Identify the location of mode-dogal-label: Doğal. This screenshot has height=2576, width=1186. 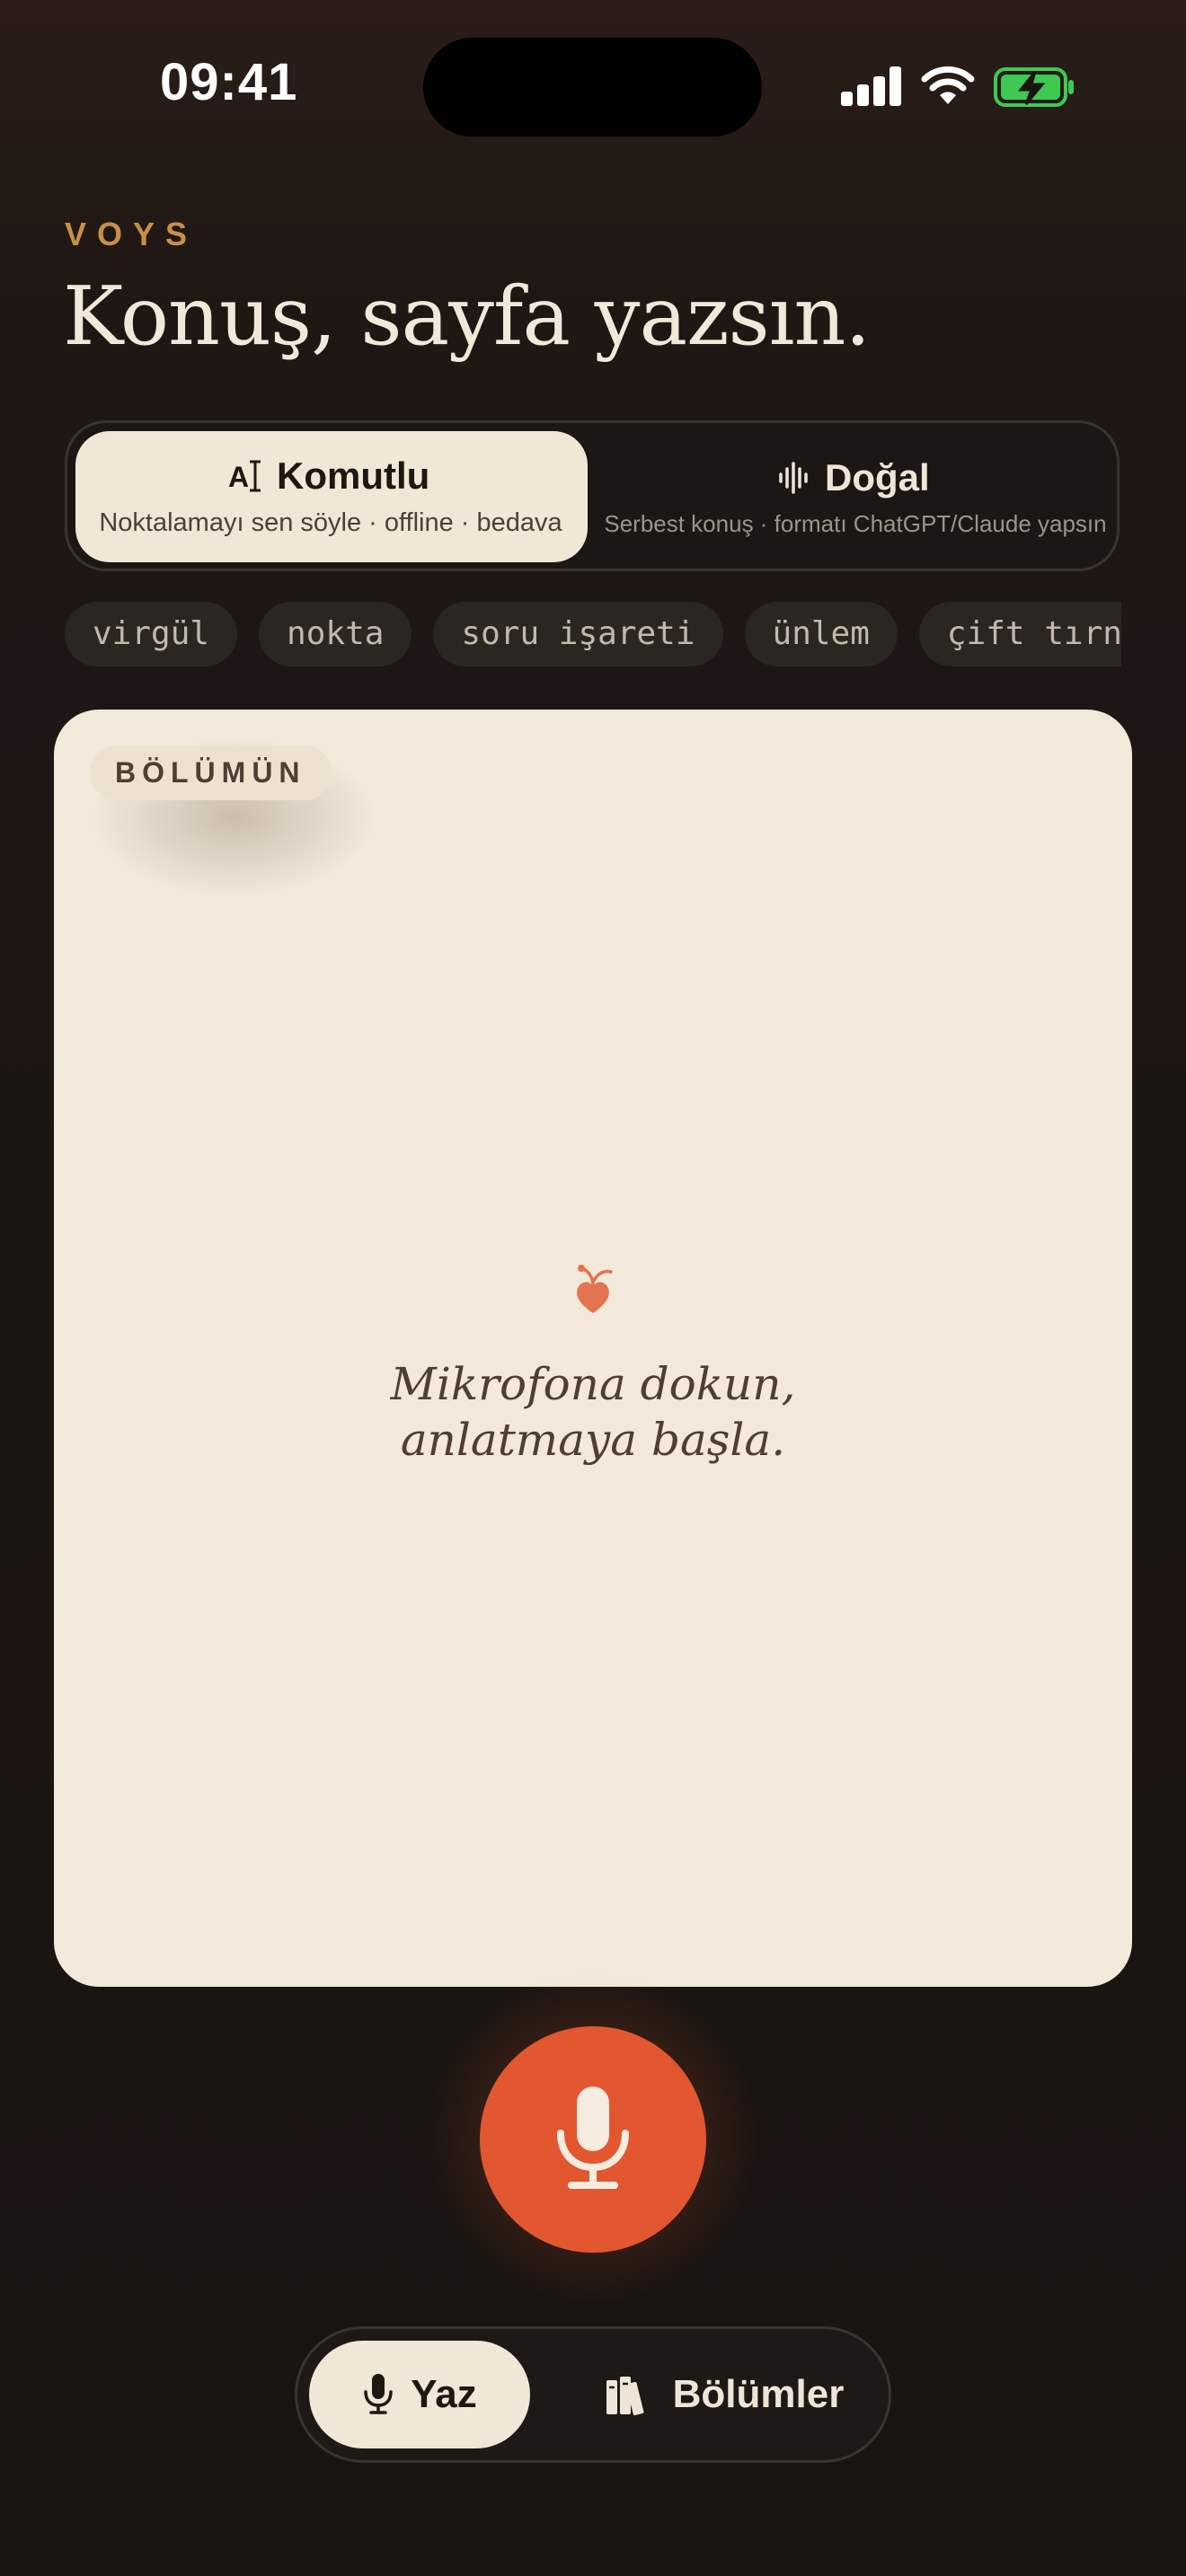
(877, 477).